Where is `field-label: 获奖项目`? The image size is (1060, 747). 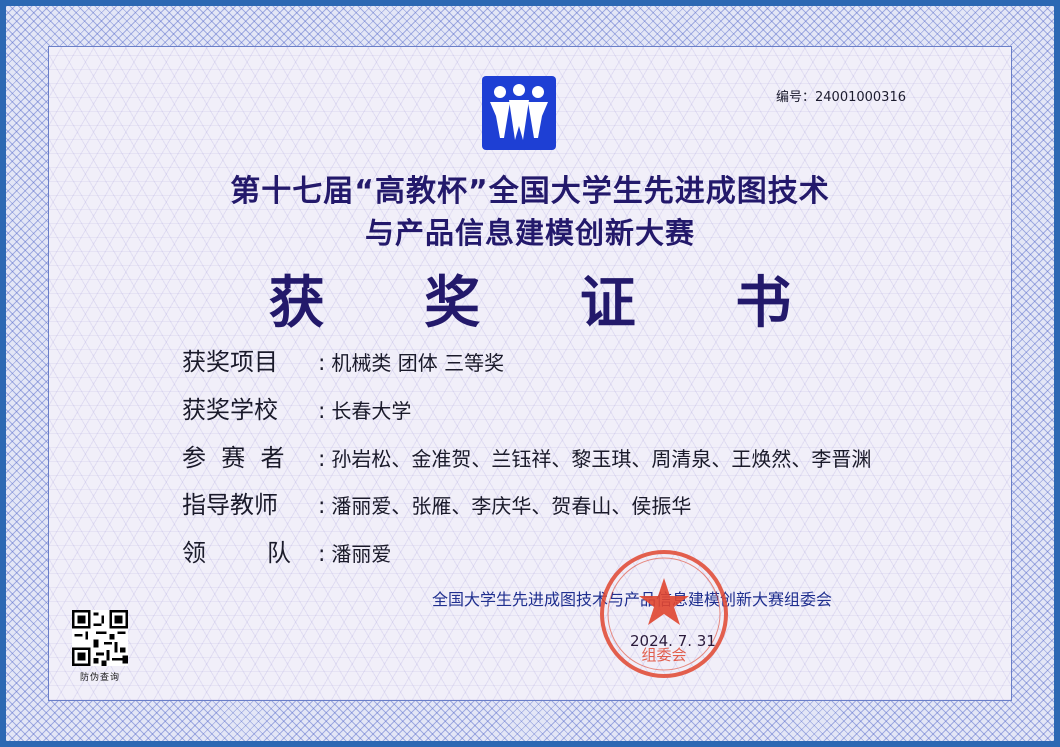 field-label: 获奖项目 is located at coordinates (230, 362).